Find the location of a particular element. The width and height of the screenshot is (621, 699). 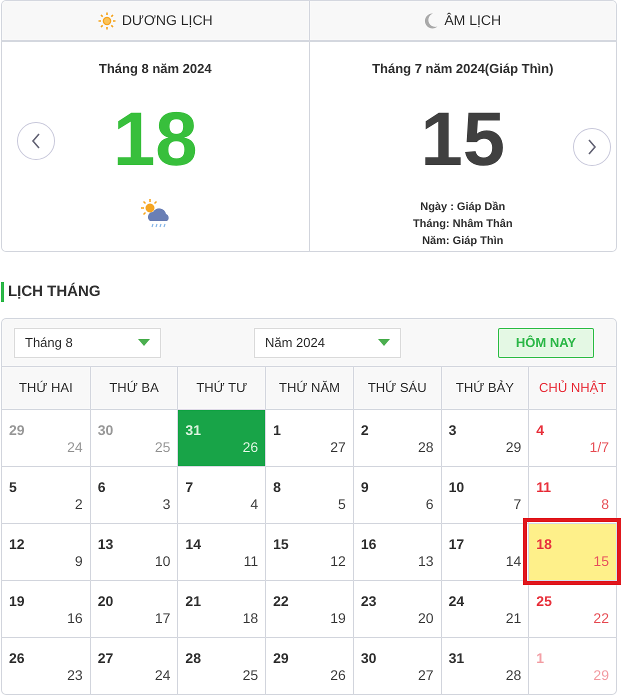

chevron-right-icon is located at coordinates (592, 147).